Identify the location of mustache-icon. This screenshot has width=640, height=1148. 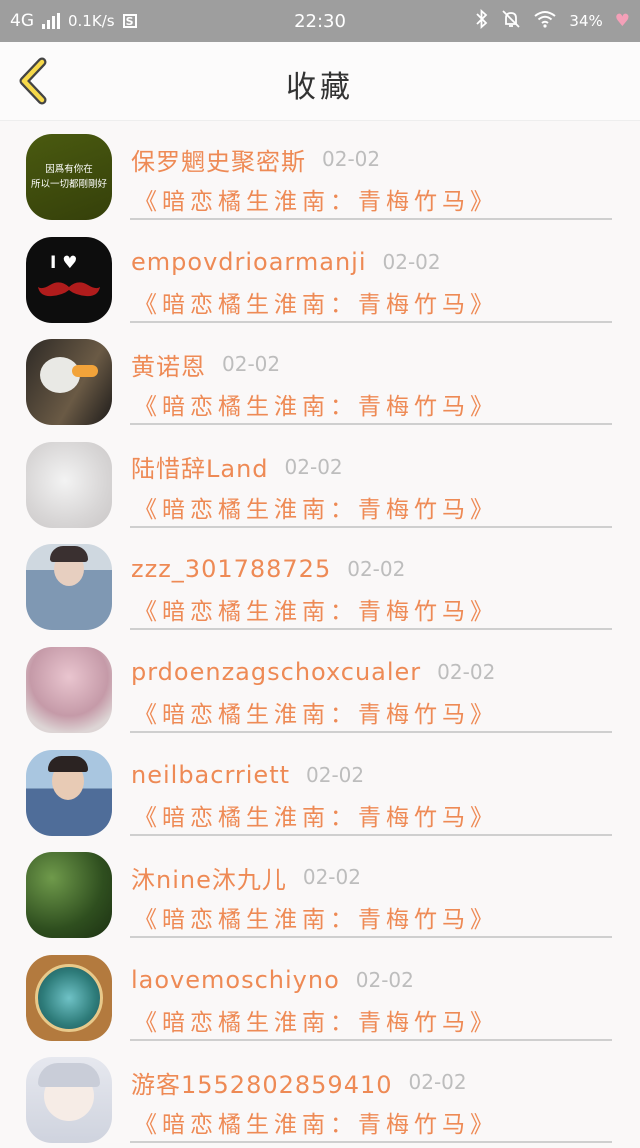
(69, 289).